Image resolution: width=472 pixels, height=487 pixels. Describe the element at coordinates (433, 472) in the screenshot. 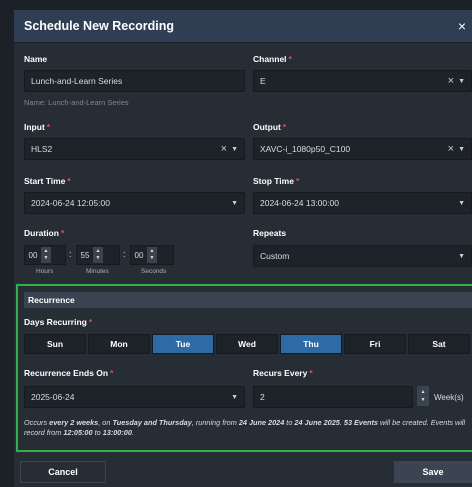

I see `save-button: Save` at that location.